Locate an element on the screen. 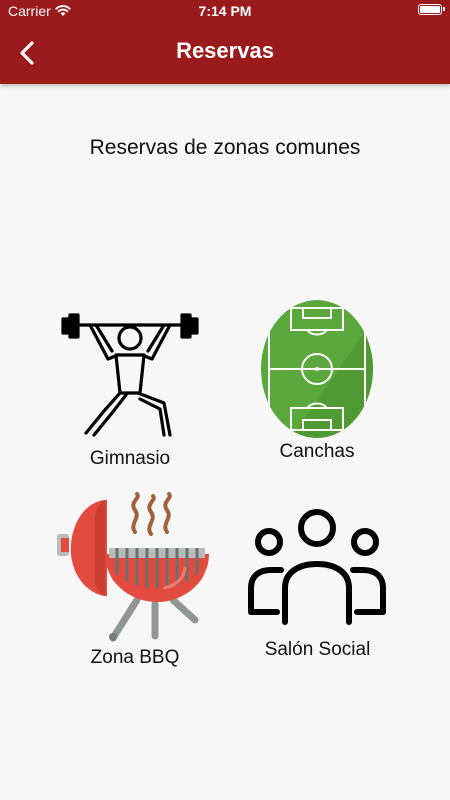  app-bar: Carrier 7:14 PM Reservas is located at coordinates (225, 42).